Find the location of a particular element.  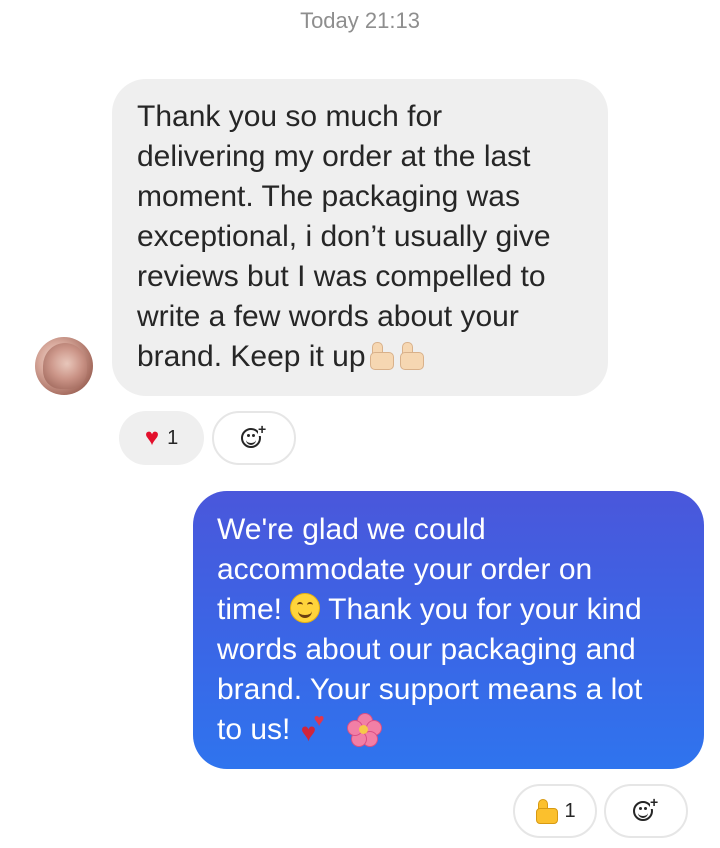

two-hearts-emoji-icon: ♥ ♥ is located at coordinates (312, 728).